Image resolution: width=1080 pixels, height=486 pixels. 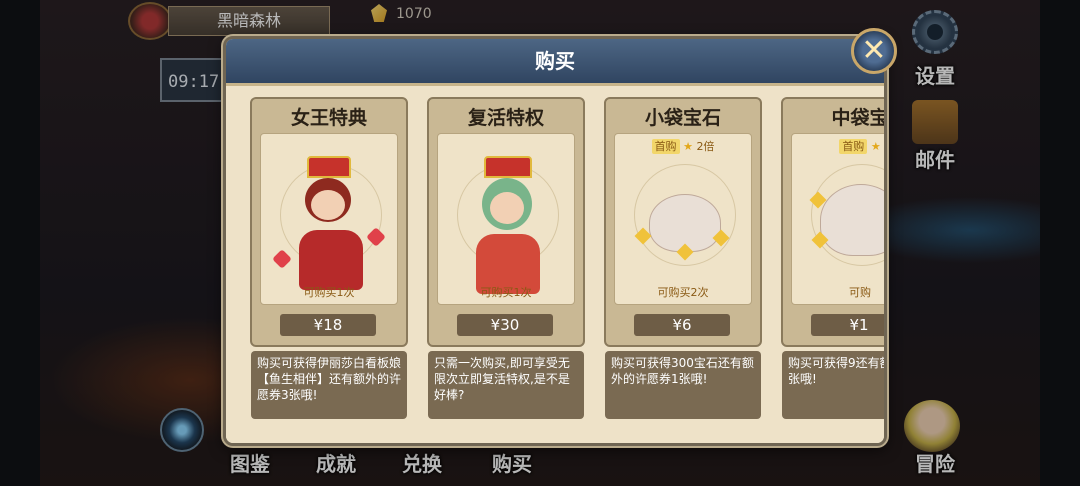 I want to click on queen-character-image: 可购买1次, so click(x=329, y=219).